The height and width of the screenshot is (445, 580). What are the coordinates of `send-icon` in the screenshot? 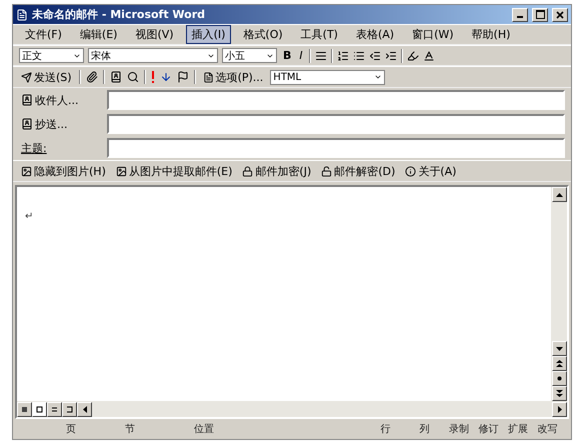 It's located at (26, 77).